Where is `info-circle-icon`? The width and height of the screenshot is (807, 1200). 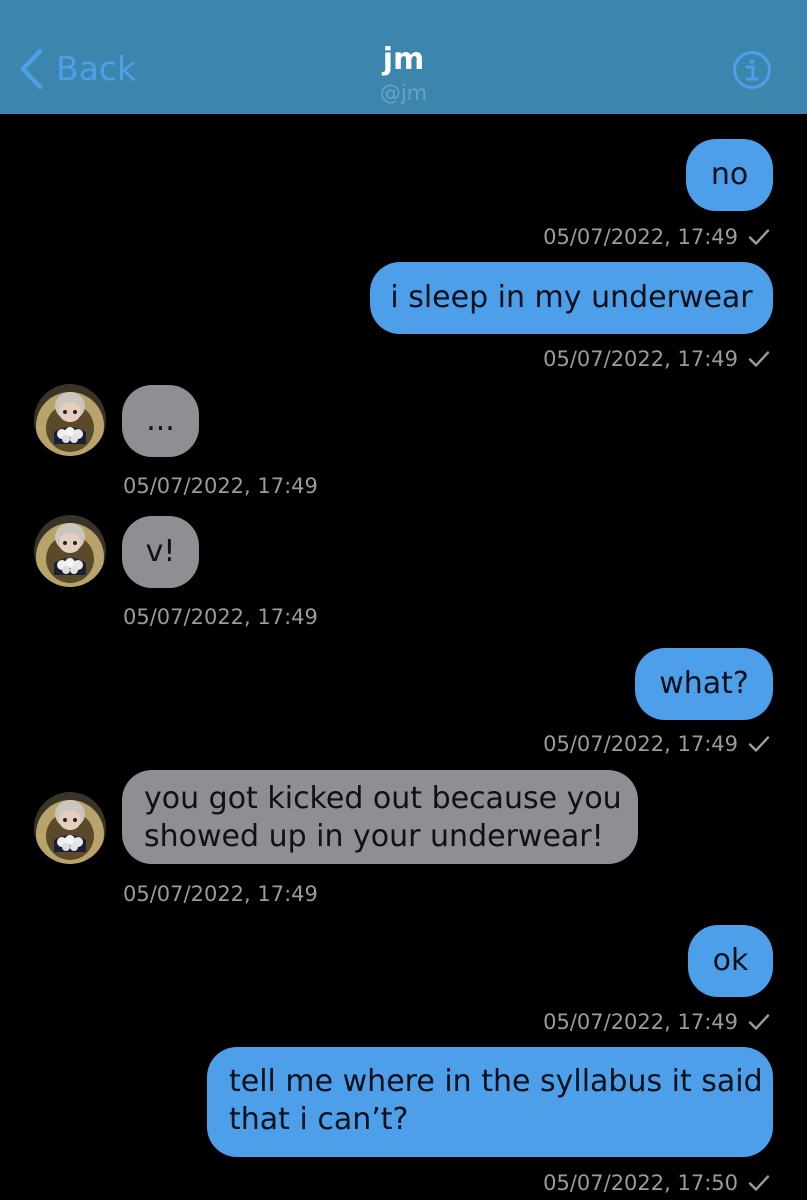
info-circle-icon is located at coordinates (752, 70).